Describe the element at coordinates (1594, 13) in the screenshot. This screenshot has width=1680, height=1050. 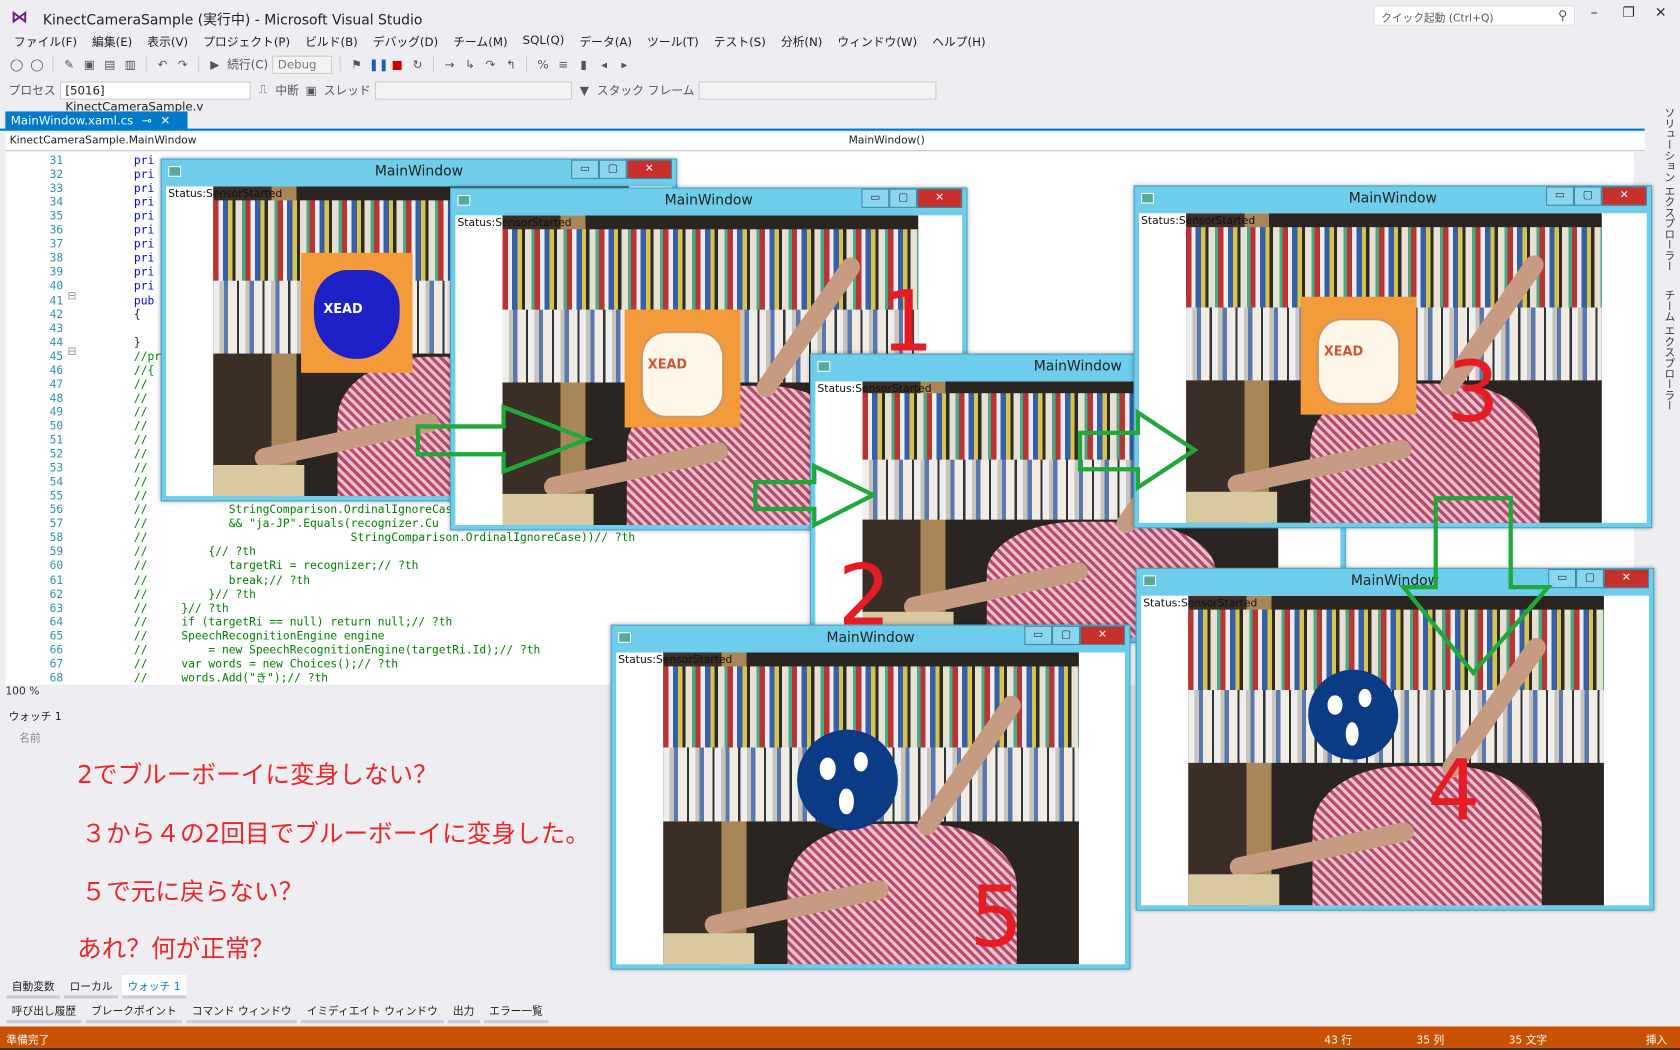
I see `minimize-button: –` at that location.